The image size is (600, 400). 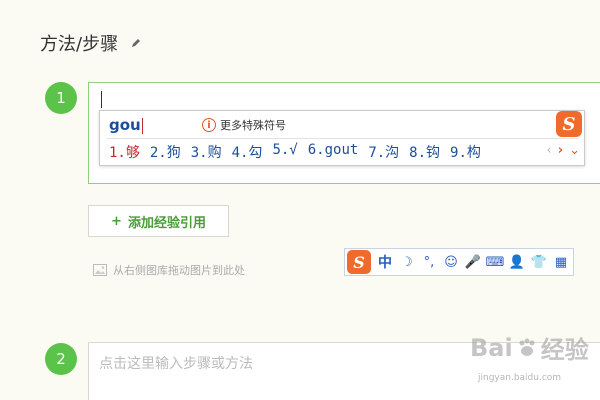 What do you see at coordinates (100, 270) in the screenshot?
I see `image-icon` at bounding box center [100, 270].